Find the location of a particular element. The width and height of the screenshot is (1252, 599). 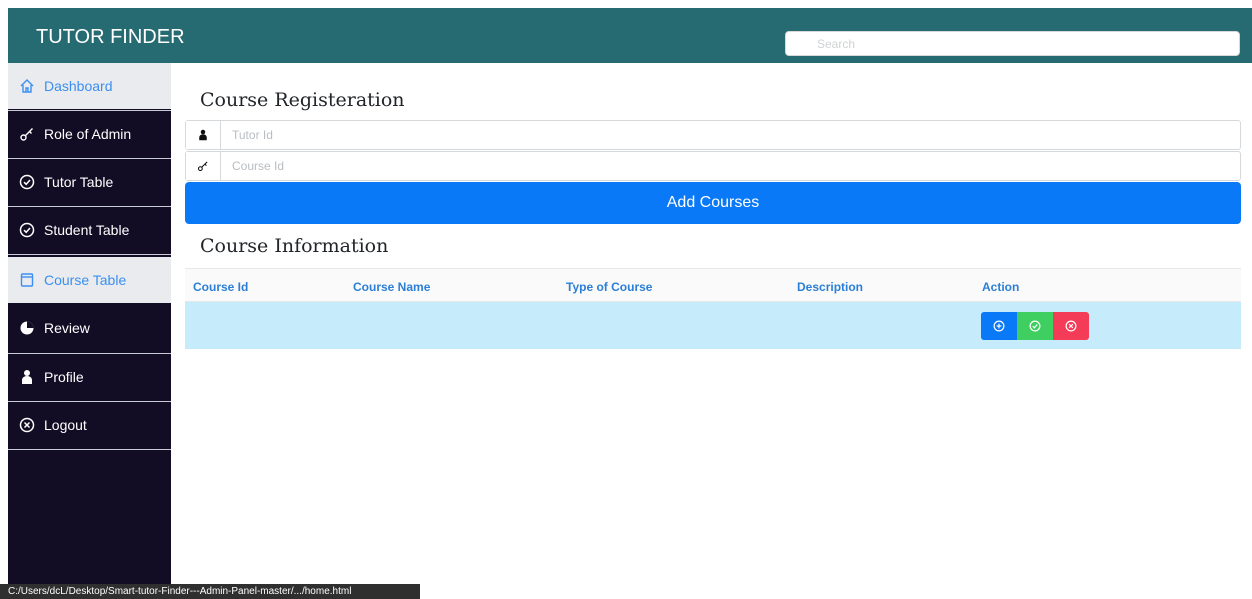

sidebar-item-tutor-table: Tutor Table is located at coordinates (89, 182).